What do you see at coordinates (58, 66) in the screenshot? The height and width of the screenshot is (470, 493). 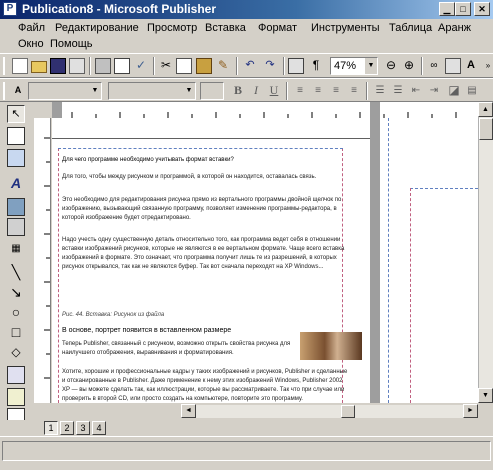 I see `save-icon` at bounding box center [58, 66].